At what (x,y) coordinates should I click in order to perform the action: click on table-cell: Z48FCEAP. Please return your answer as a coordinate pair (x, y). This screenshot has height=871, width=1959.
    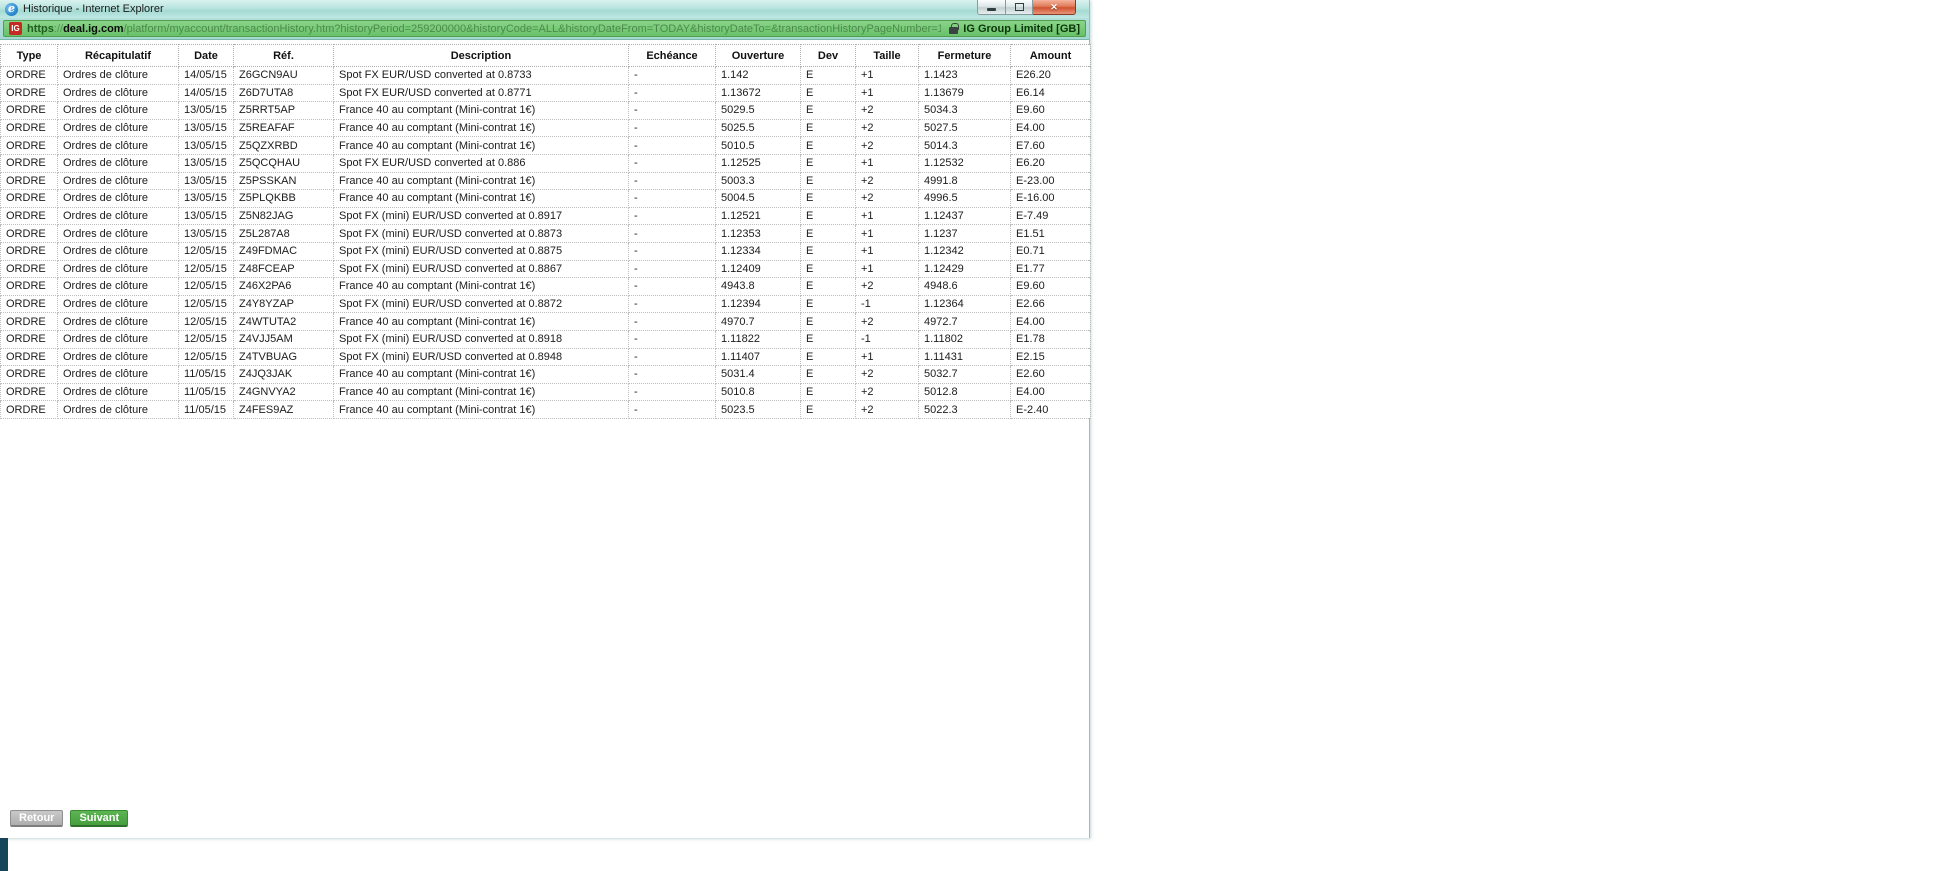
    Looking at the image, I should click on (283, 269).